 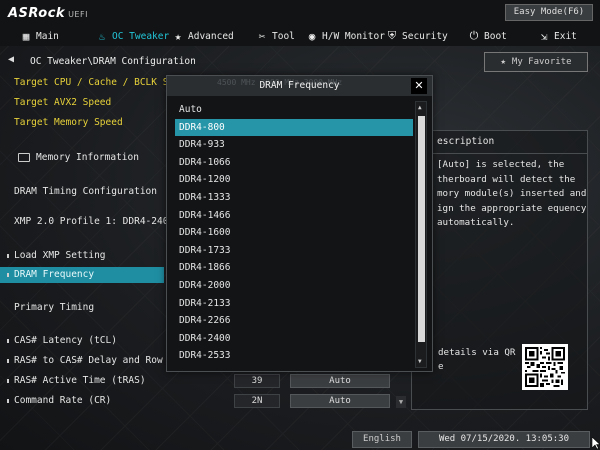 I want to click on setting-label: Load XMP Setting, so click(x=60, y=255).